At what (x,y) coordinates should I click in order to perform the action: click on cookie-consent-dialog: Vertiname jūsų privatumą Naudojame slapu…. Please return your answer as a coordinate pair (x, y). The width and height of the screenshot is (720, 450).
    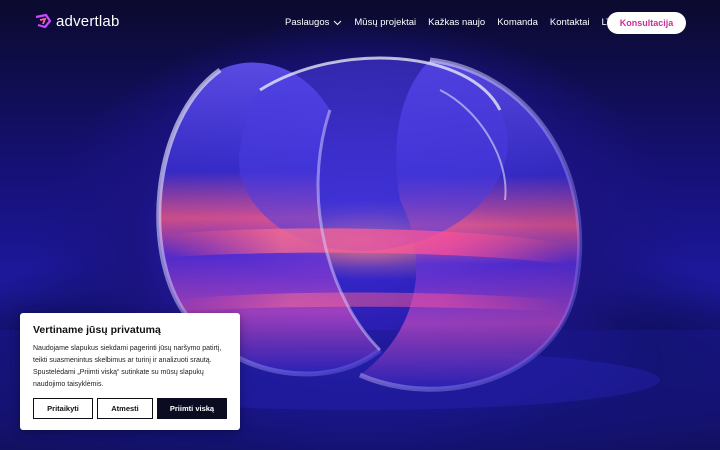
    Looking at the image, I should click on (130, 371).